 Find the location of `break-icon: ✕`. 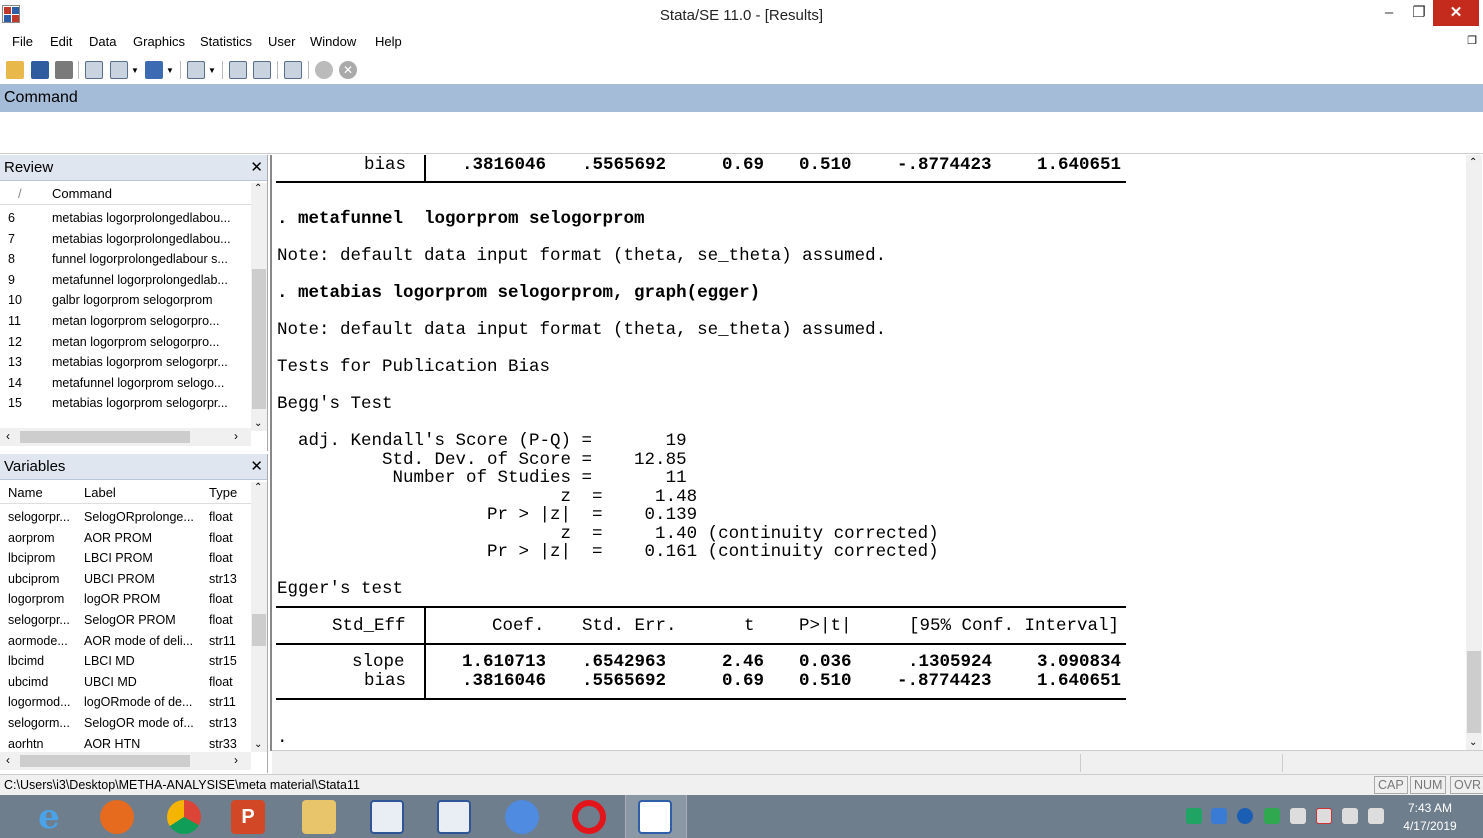

break-icon: ✕ is located at coordinates (348, 70).